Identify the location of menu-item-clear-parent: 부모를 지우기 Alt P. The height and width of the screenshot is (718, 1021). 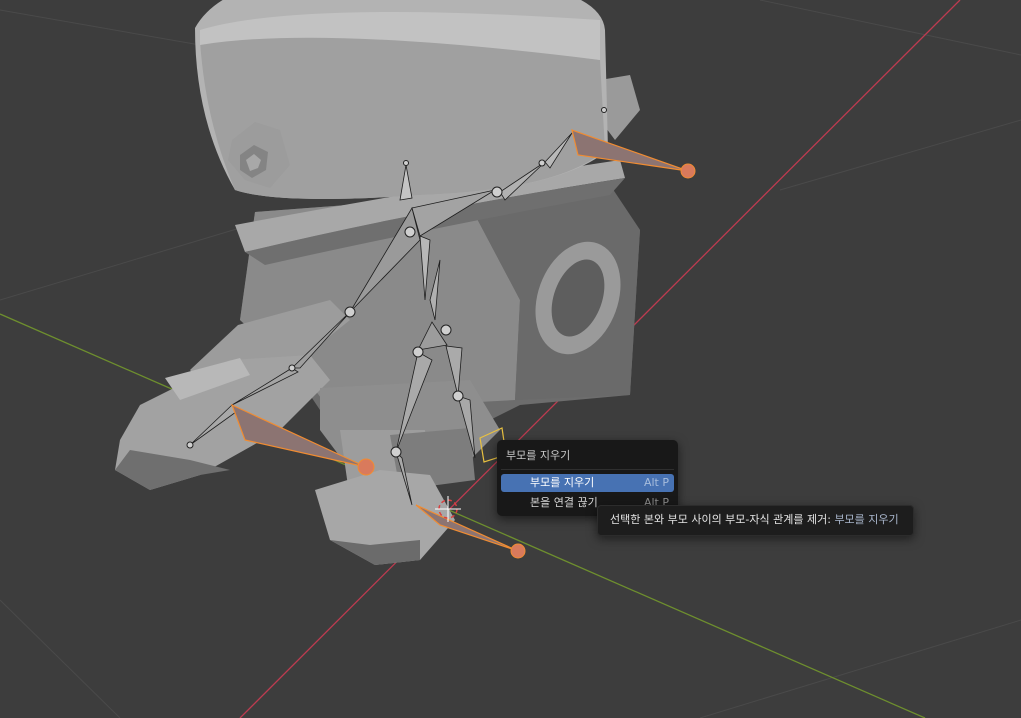
(587, 483).